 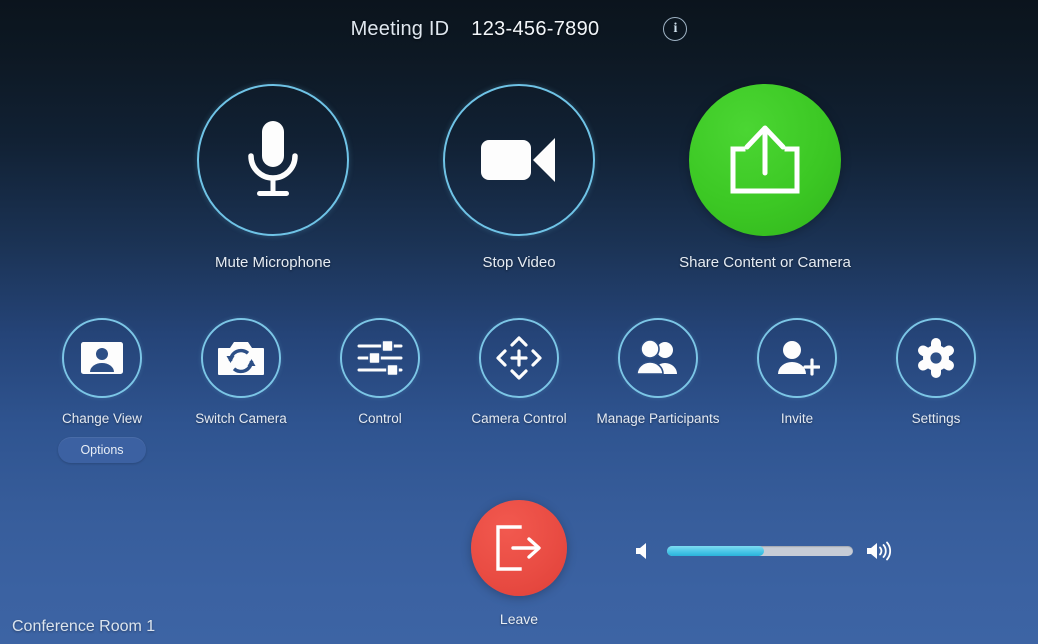 What do you see at coordinates (765, 262) in the screenshot?
I see `share-content-label: Share Content or Camera` at bounding box center [765, 262].